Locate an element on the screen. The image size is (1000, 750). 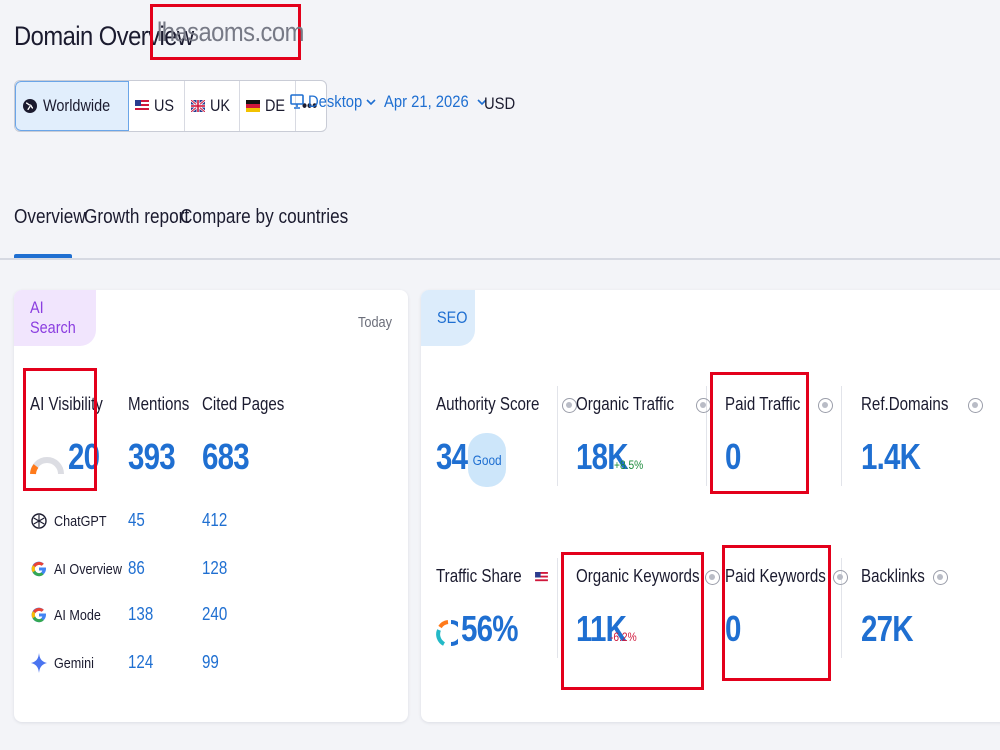
organic-keywords-delta-text: -6.2% is located at coordinates (623, 637).